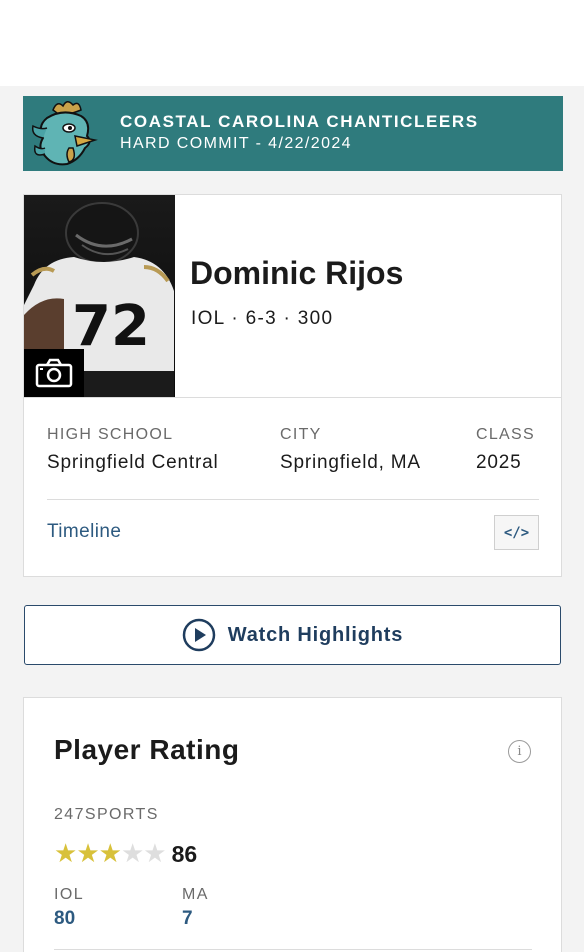 The image size is (584, 952). I want to click on info-icon: i, so click(519, 751).